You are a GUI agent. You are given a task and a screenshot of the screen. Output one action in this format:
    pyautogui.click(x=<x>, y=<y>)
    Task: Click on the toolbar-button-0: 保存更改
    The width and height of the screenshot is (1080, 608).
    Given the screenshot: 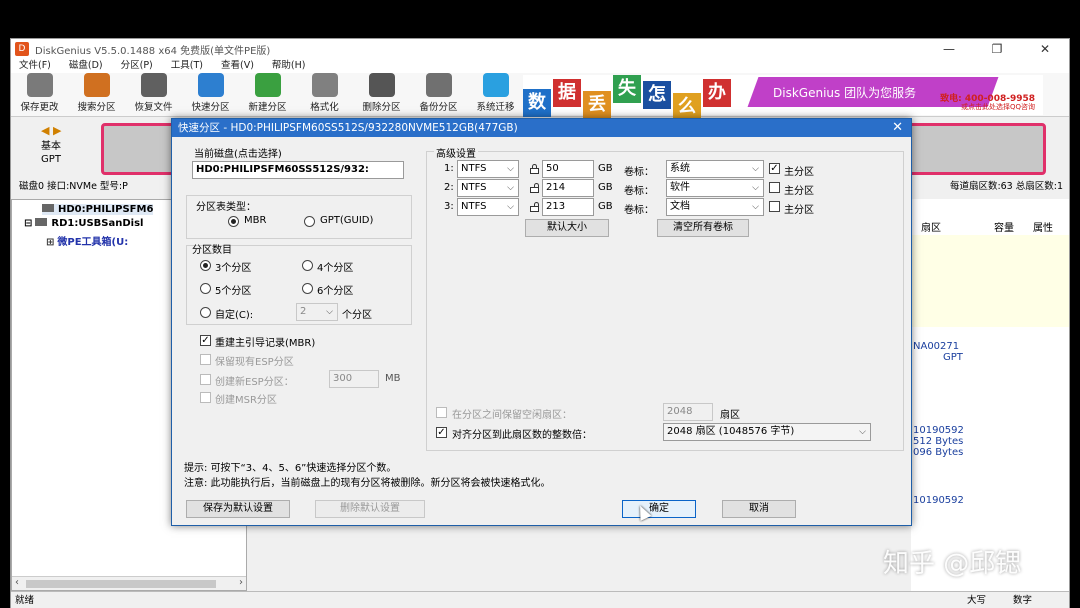 What is the action you would take?
    pyautogui.click(x=39, y=94)
    